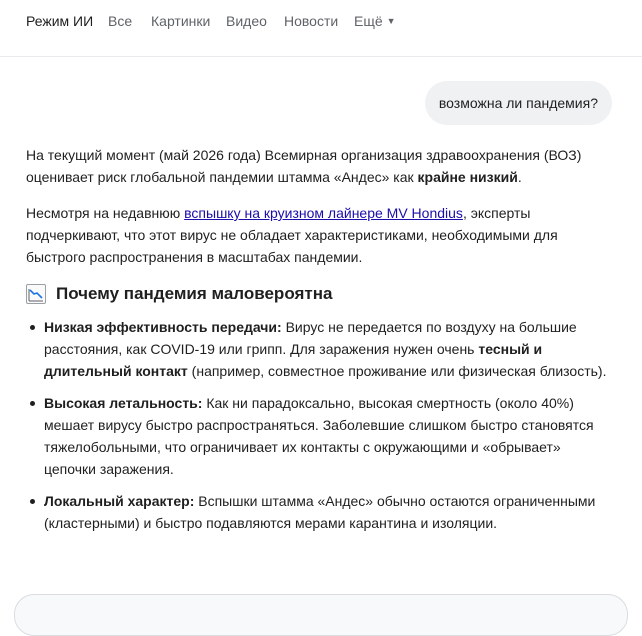 This screenshot has height=636, width=642. I want to click on reason-title: Локальный характер:, so click(119, 501).